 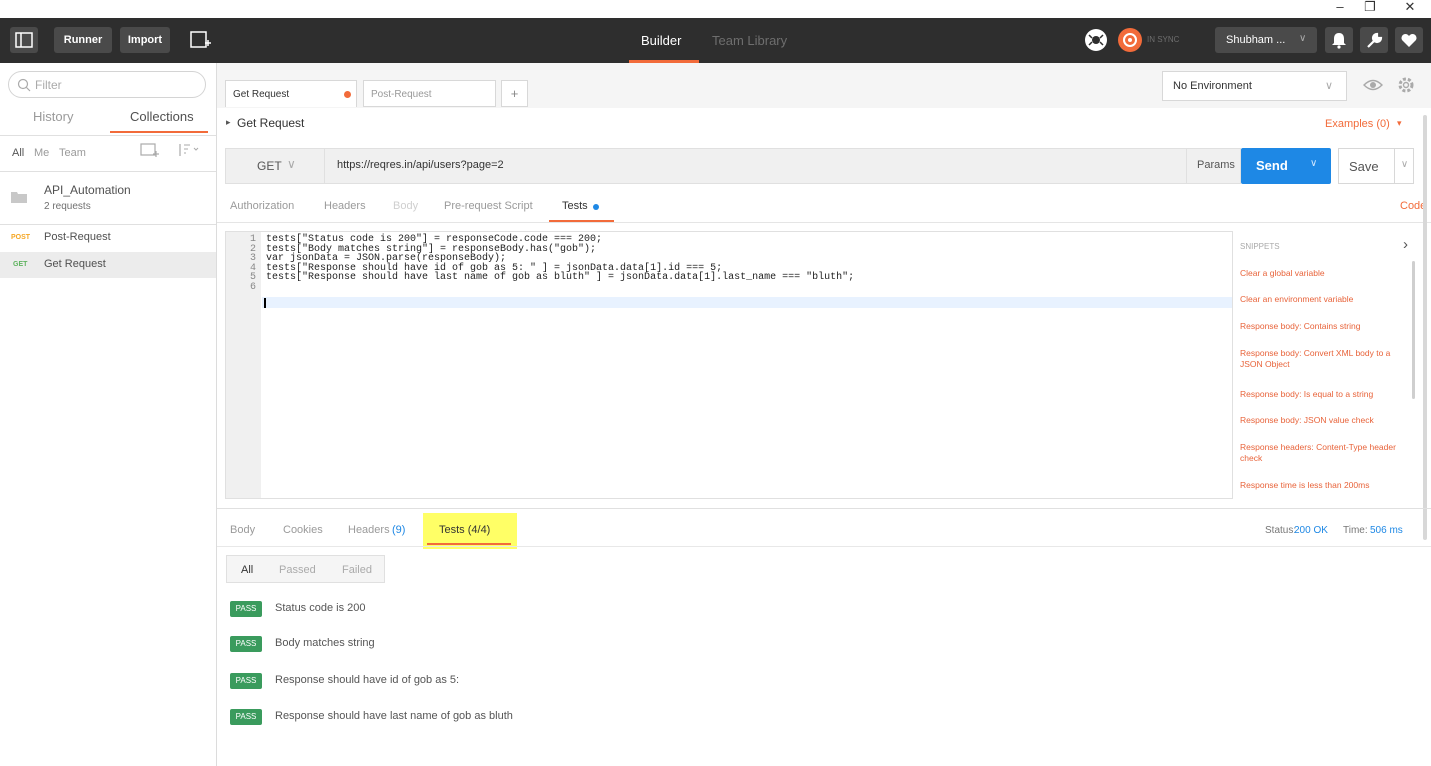 What do you see at coordinates (107, 84) in the screenshot?
I see `filter-field: Filter` at bounding box center [107, 84].